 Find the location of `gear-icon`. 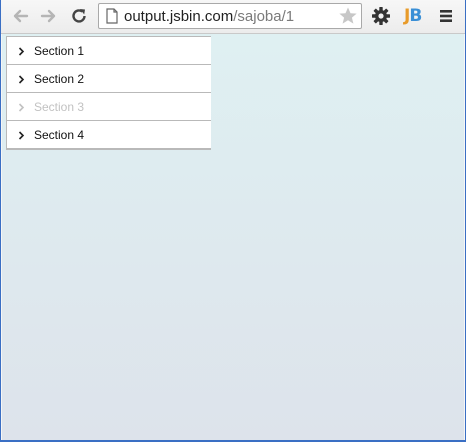

gear-icon is located at coordinates (381, 16).